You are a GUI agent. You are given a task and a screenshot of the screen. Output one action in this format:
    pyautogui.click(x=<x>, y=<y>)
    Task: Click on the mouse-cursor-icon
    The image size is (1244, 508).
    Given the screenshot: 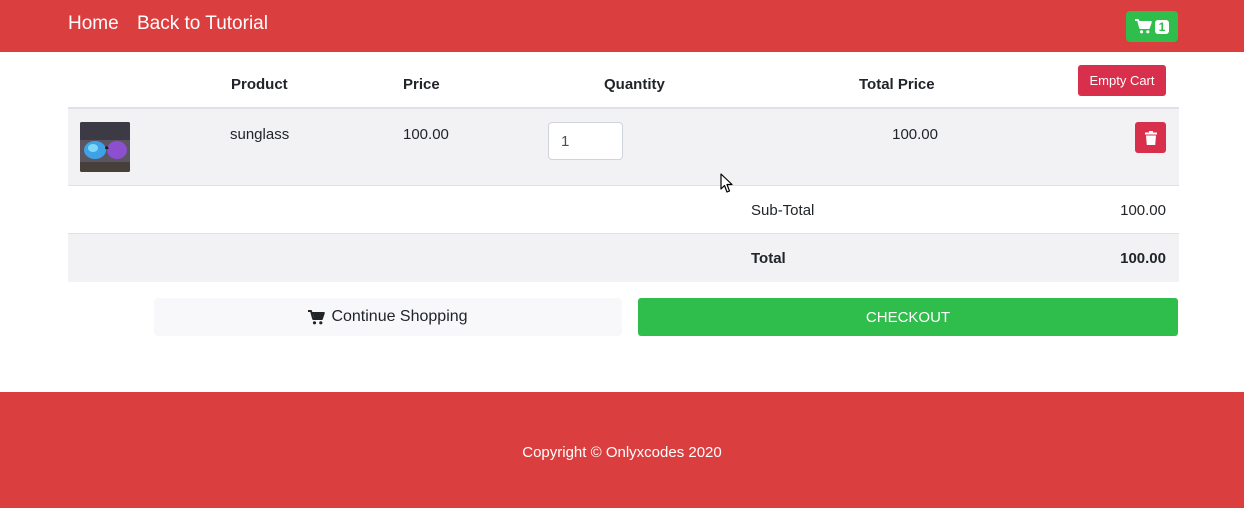 What is the action you would take?
    pyautogui.click(x=726, y=183)
    